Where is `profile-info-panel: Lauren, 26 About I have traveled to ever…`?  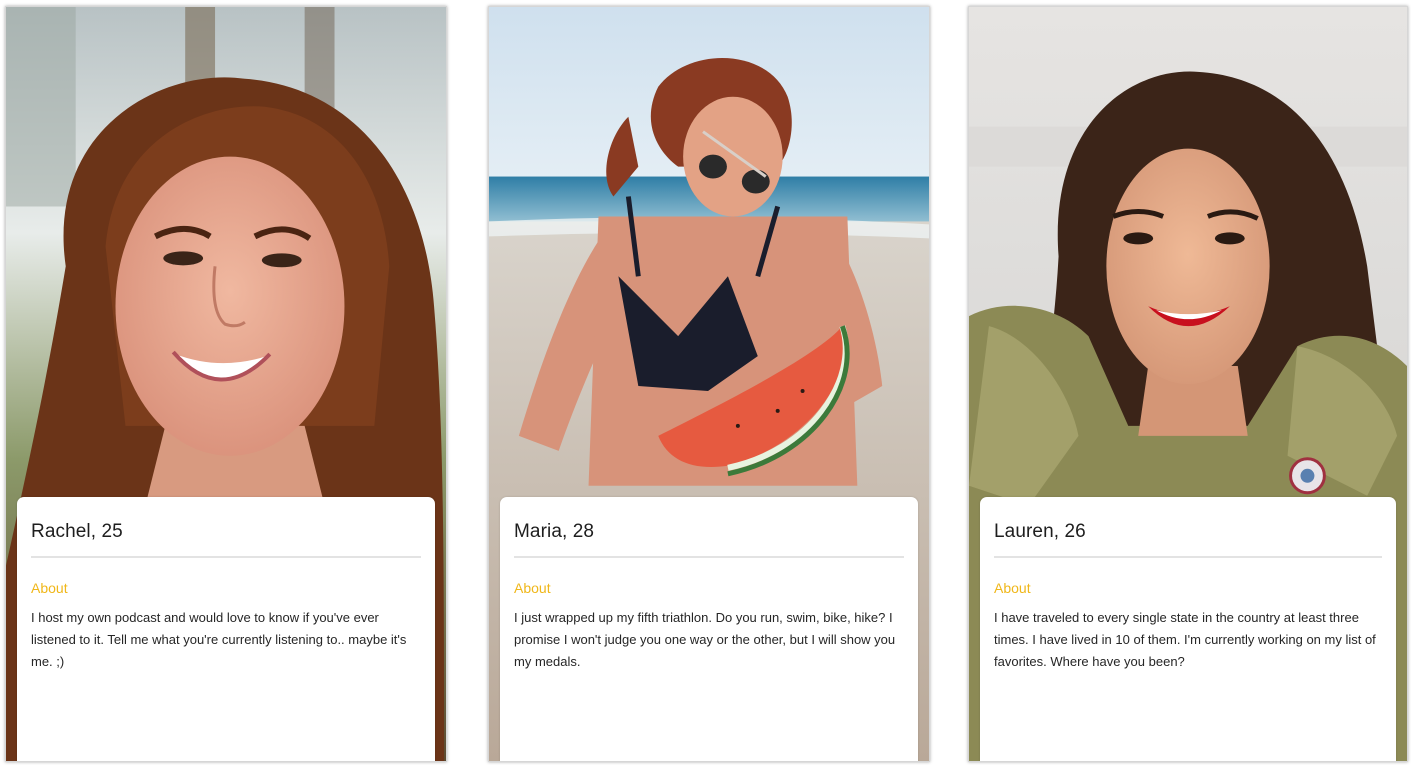
profile-info-panel: Lauren, 26 About I have traveled to ever… is located at coordinates (1188, 629).